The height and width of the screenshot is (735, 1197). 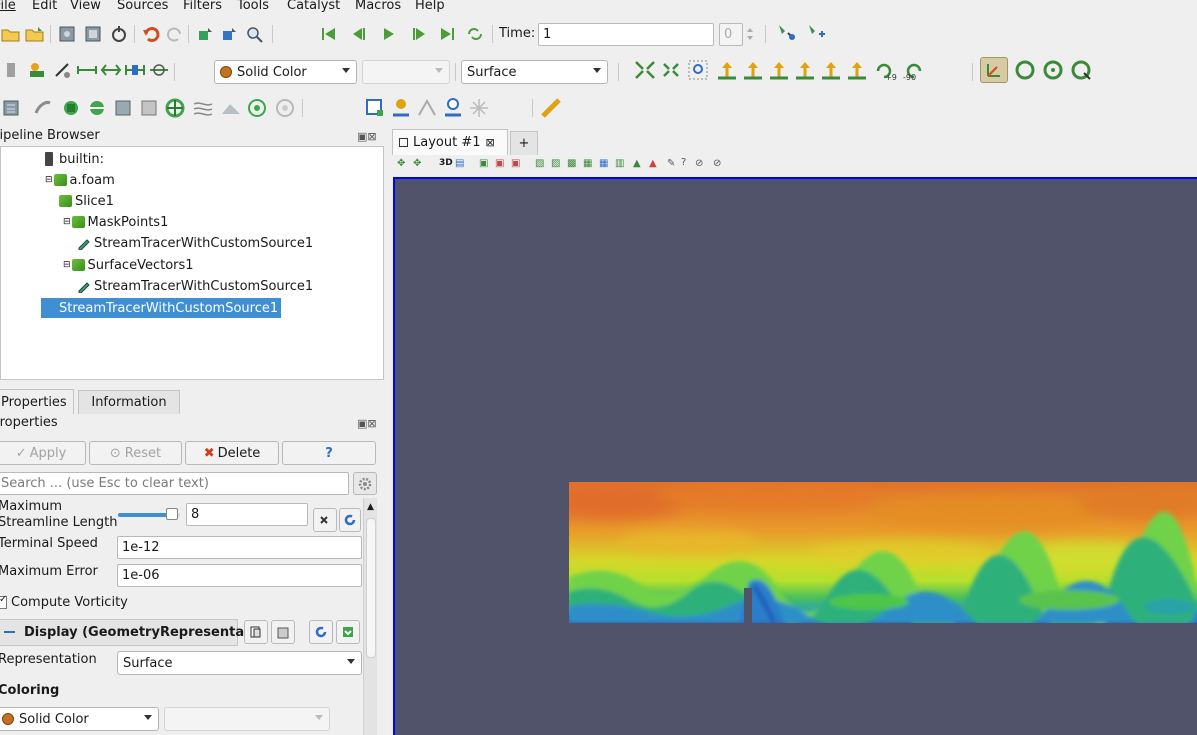 What do you see at coordinates (11, 70) in the screenshot?
I see `toggle-color-legend-icon` at bounding box center [11, 70].